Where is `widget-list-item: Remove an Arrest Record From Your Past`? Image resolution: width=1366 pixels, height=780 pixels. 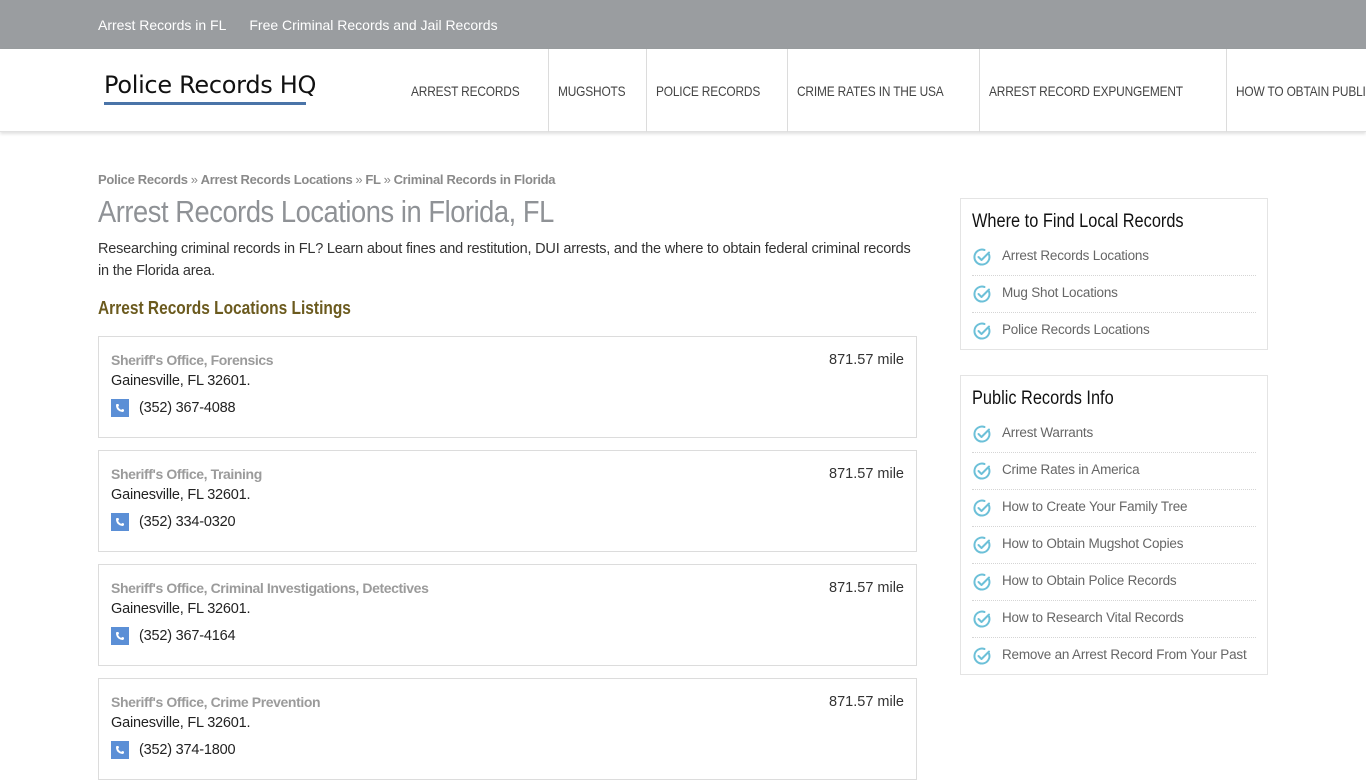 widget-list-item: Remove an Arrest Record From Your Past is located at coordinates (1114, 656).